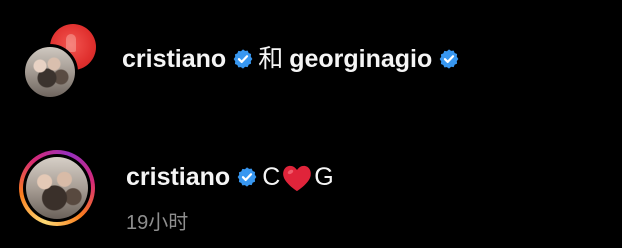  What do you see at coordinates (271, 59) in the screenshot?
I see `collab-connector: 和` at bounding box center [271, 59].